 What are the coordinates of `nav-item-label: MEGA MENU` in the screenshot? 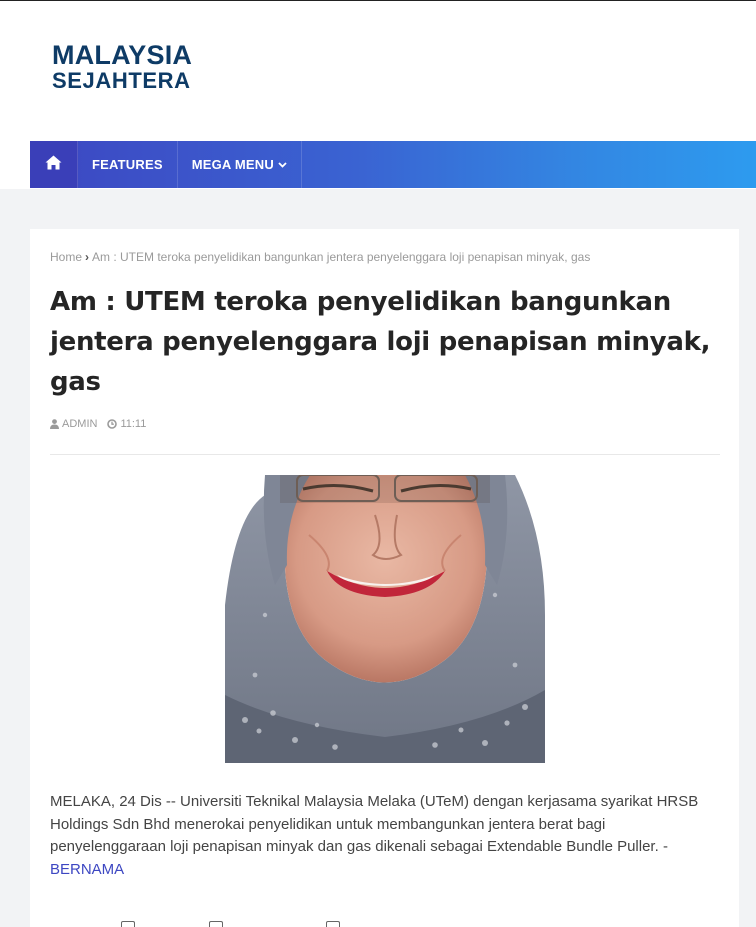 It's located at (232, 164).